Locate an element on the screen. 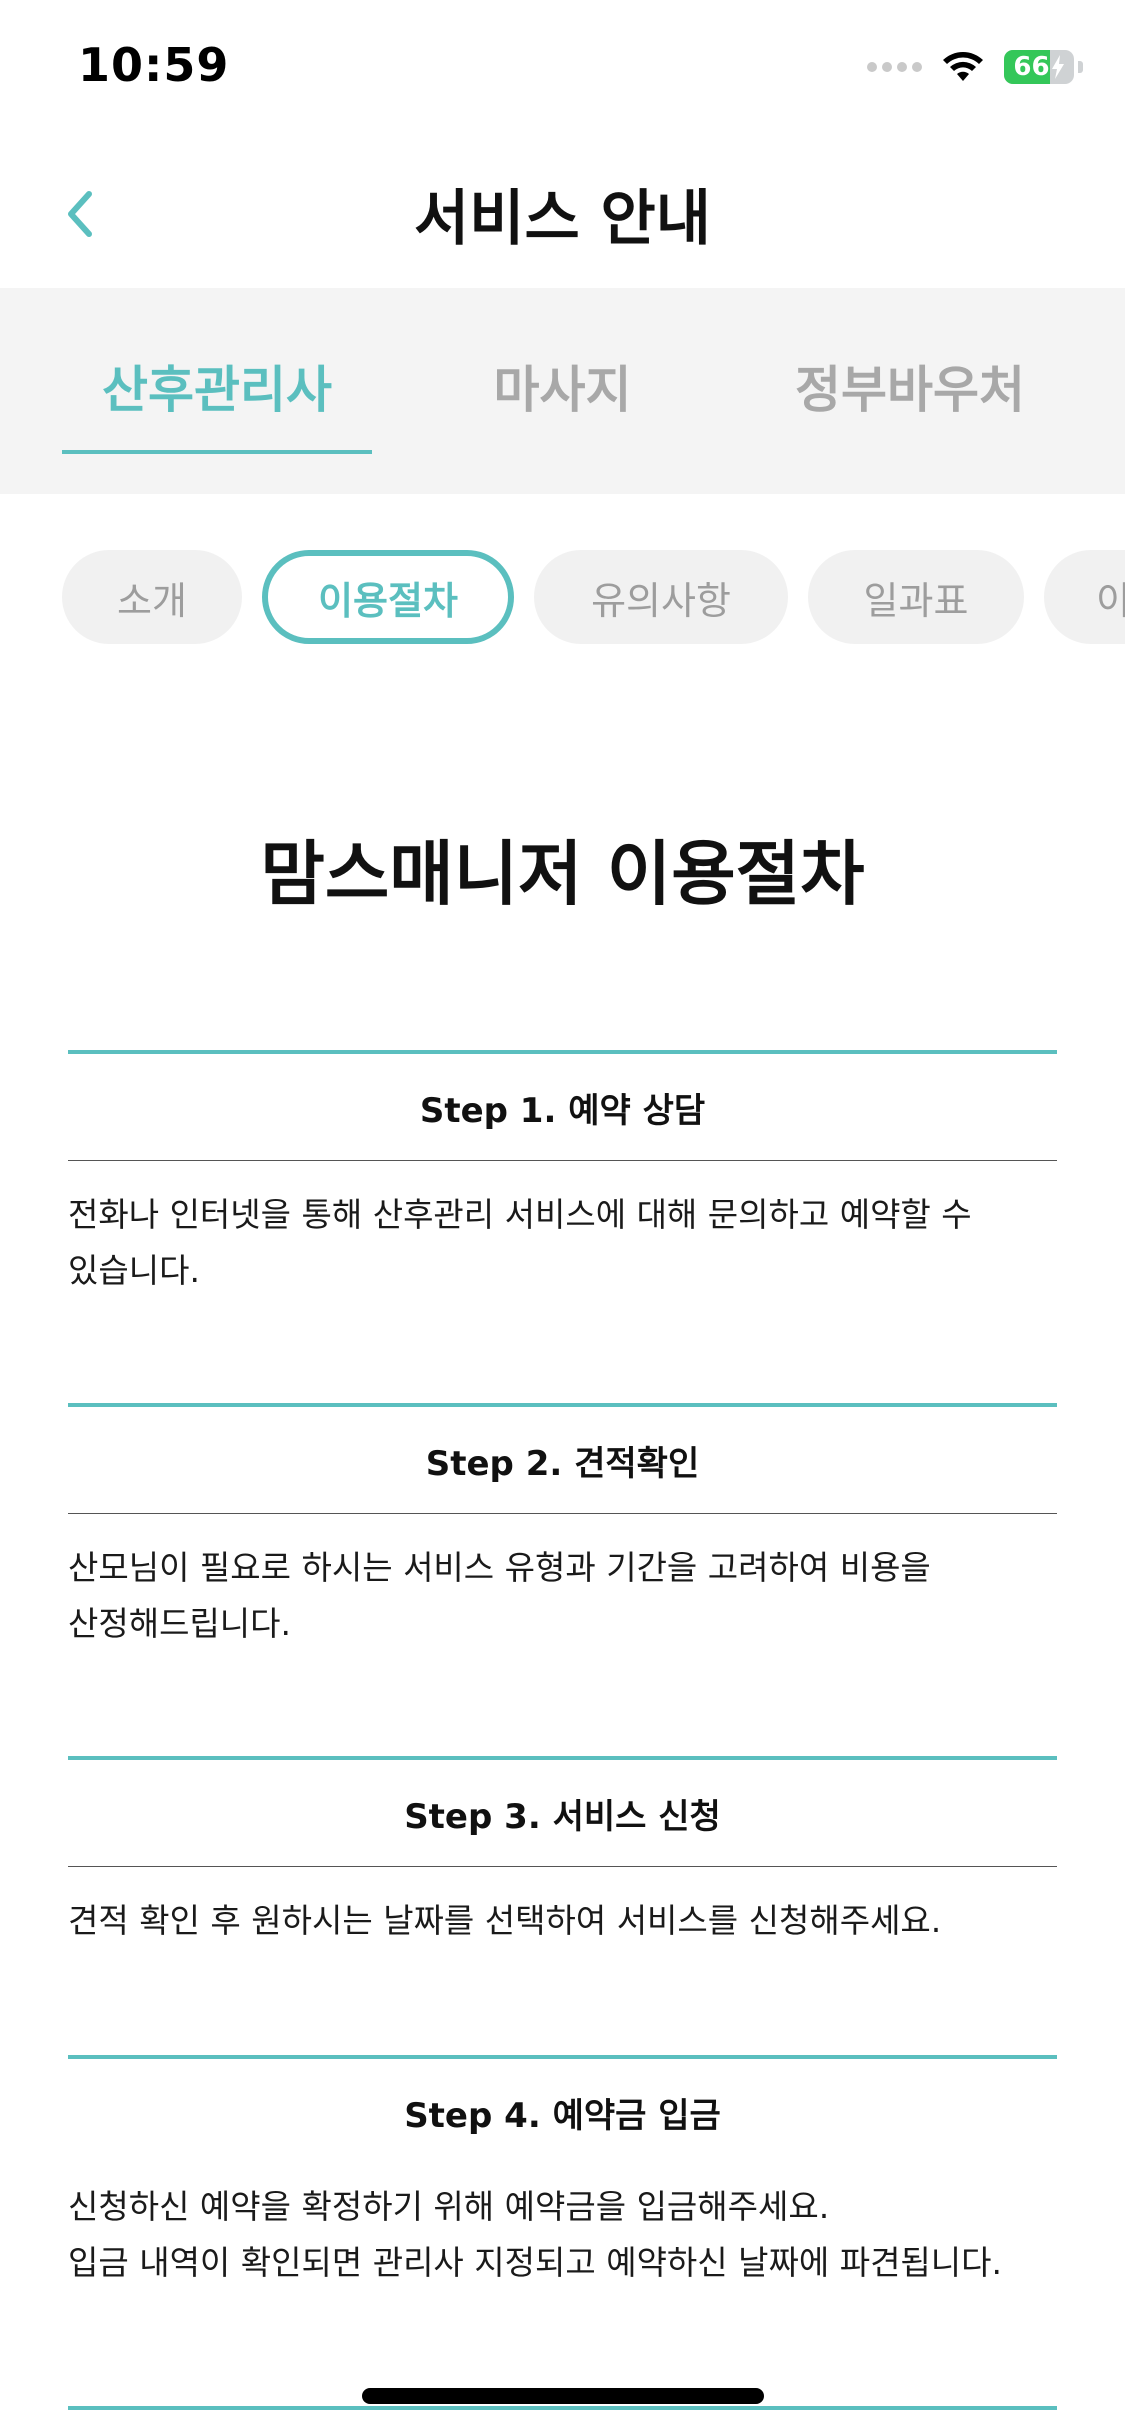  chip-precautions: 유의사항 is located at coordinates (661, 597).